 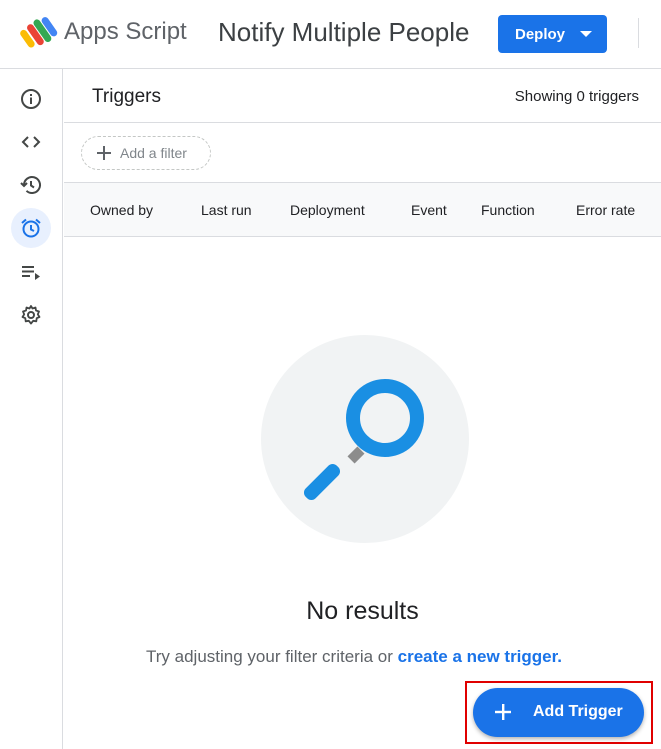 I want to click on executions-icon, so click(x=31, y=273).